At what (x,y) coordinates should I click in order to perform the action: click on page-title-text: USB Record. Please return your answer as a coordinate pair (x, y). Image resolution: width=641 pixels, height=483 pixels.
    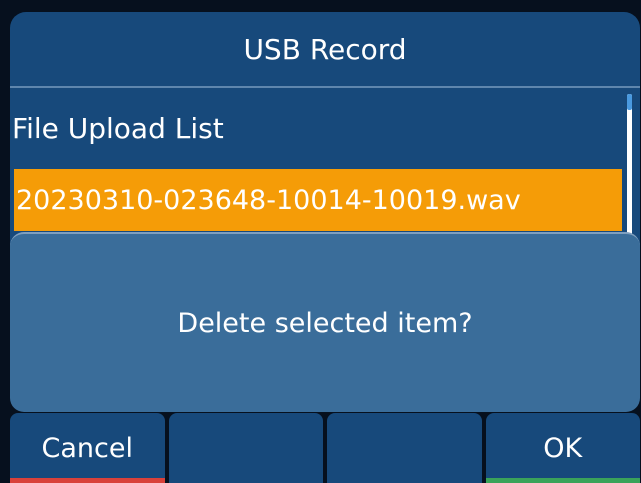
    Looking at the image, I should click on (325, 49).